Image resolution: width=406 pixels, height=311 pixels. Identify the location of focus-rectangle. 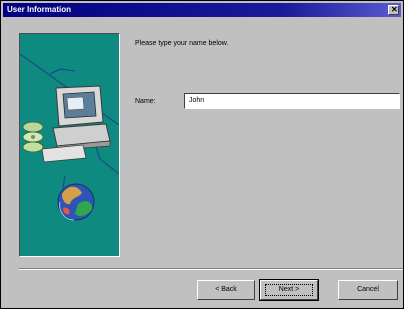
(289, 290).